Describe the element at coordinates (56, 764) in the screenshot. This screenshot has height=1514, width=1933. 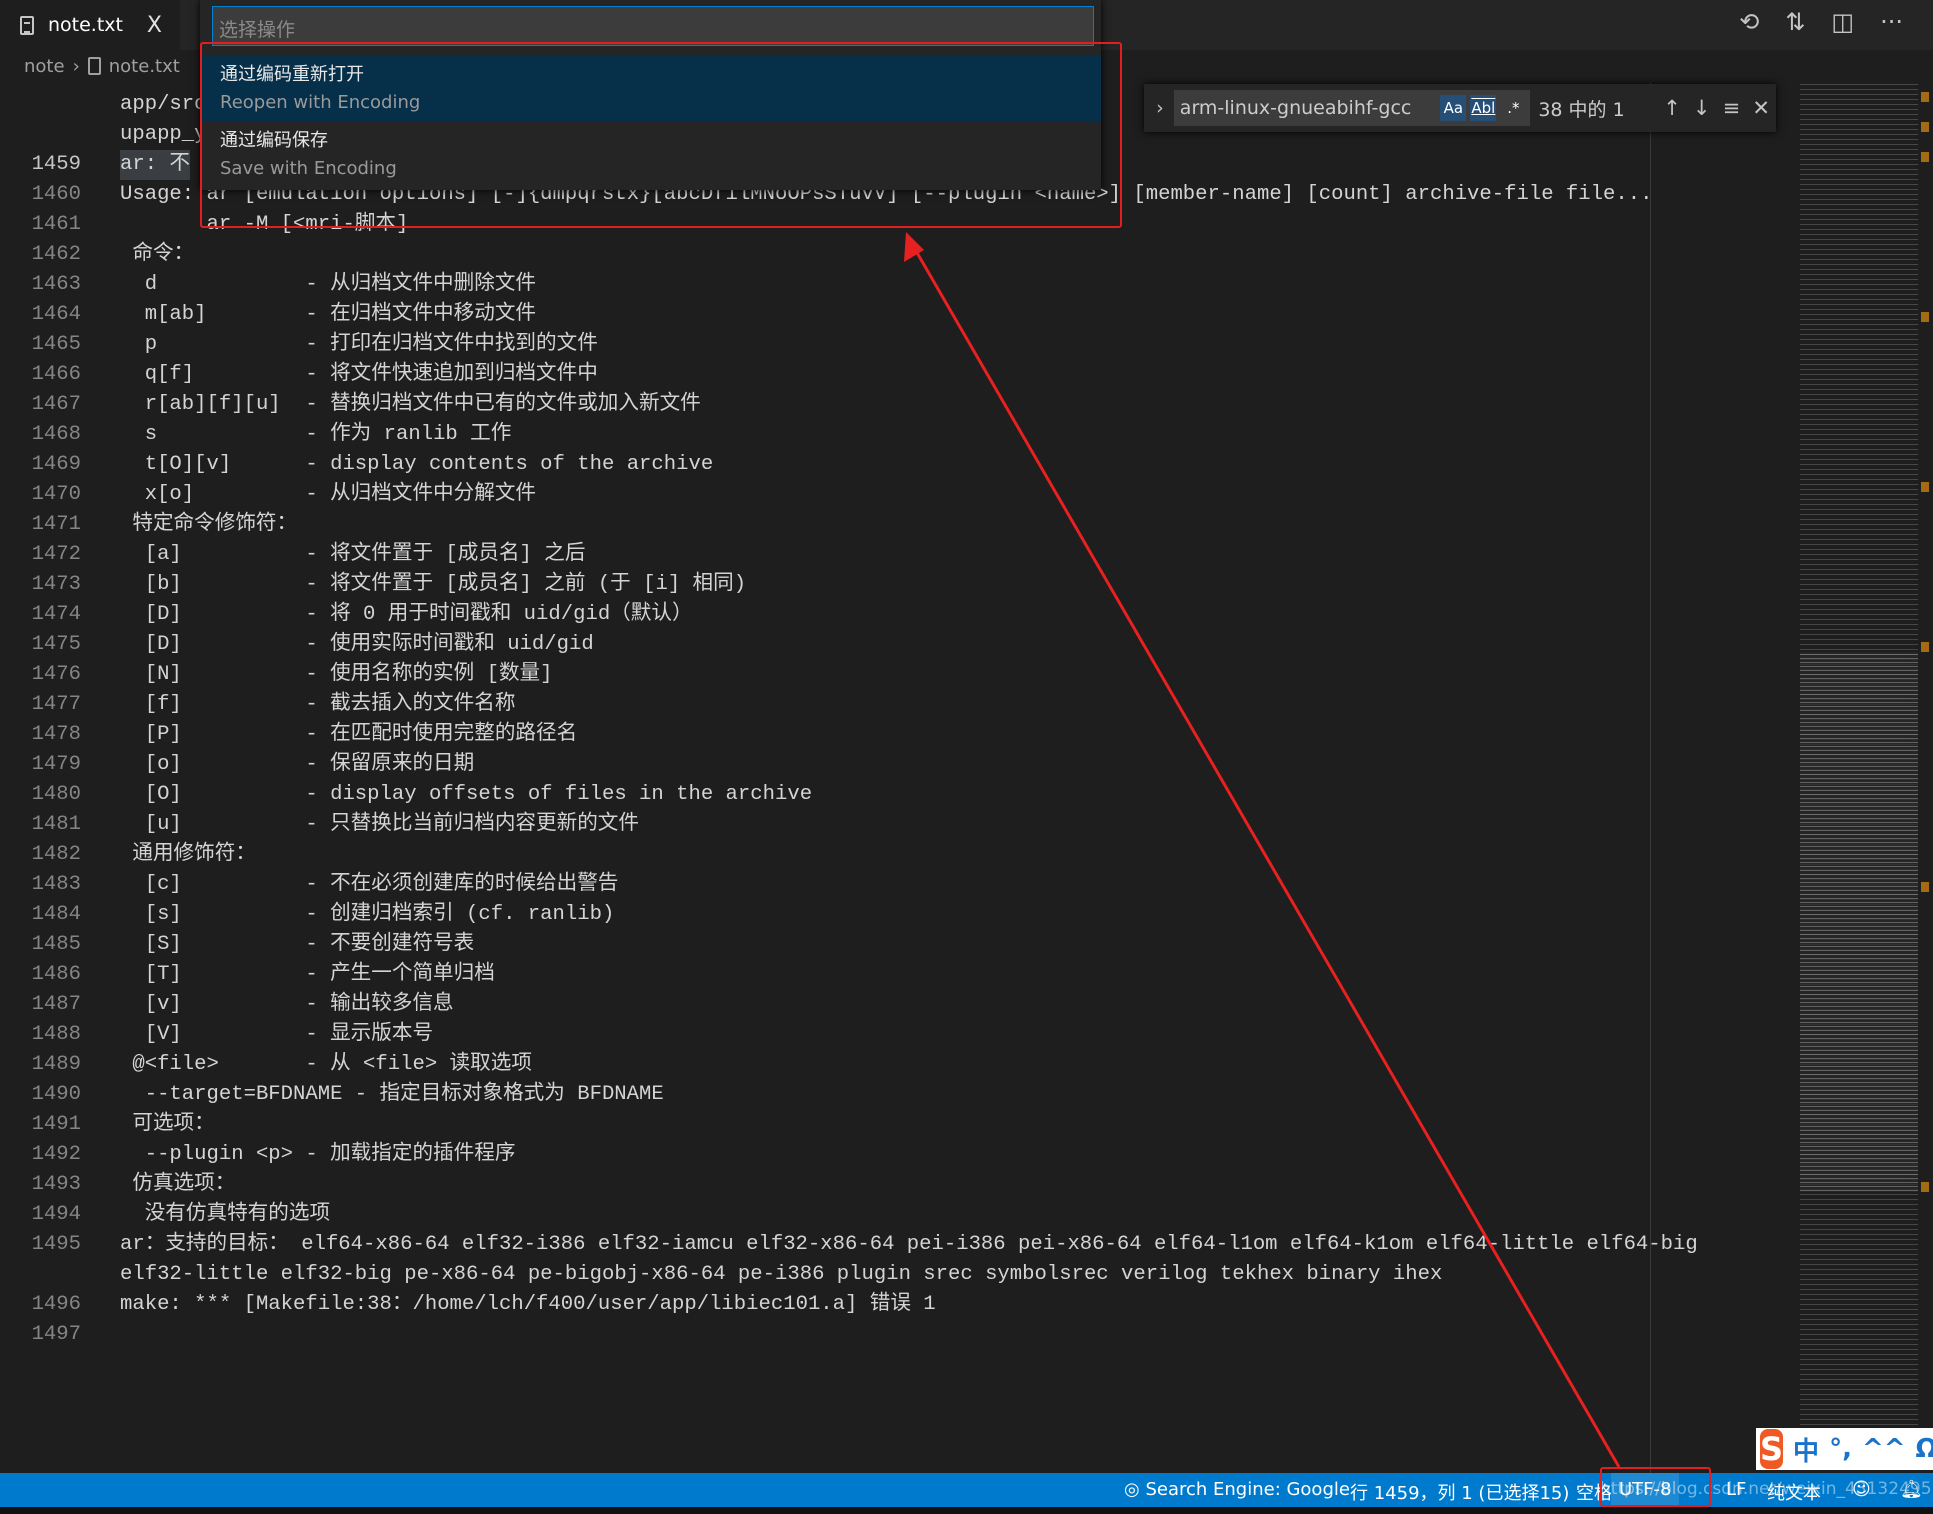
I see `line-number: 1479` at that location.